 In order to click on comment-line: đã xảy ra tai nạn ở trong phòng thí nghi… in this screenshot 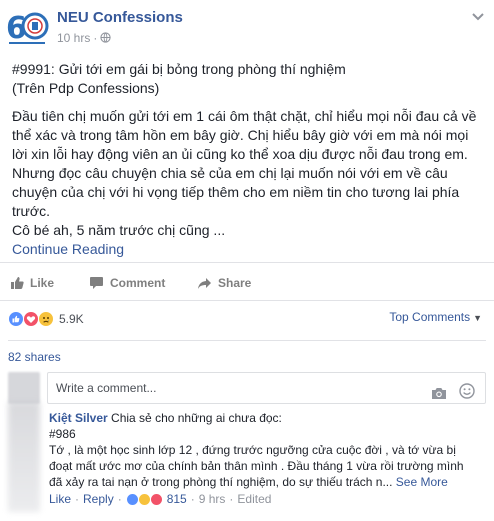, I will do `click(221, 482)`.